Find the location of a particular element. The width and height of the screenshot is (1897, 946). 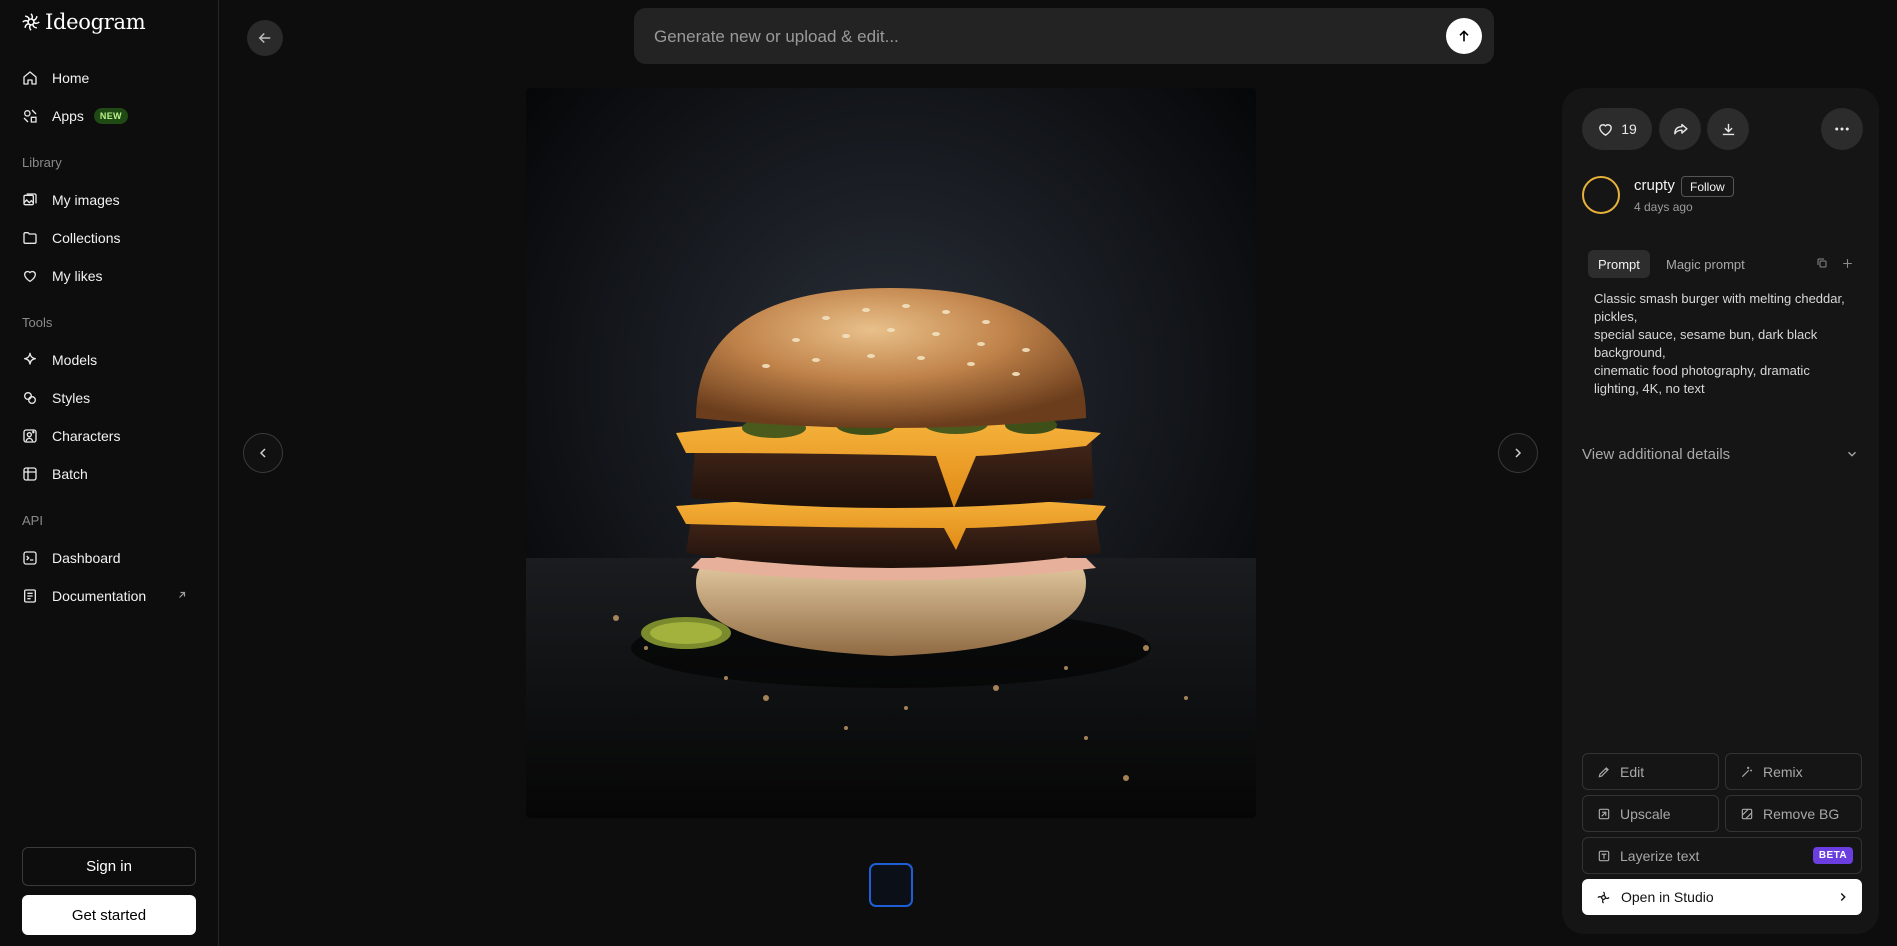

remove-background-icon is located at coordinates (1747, 814).